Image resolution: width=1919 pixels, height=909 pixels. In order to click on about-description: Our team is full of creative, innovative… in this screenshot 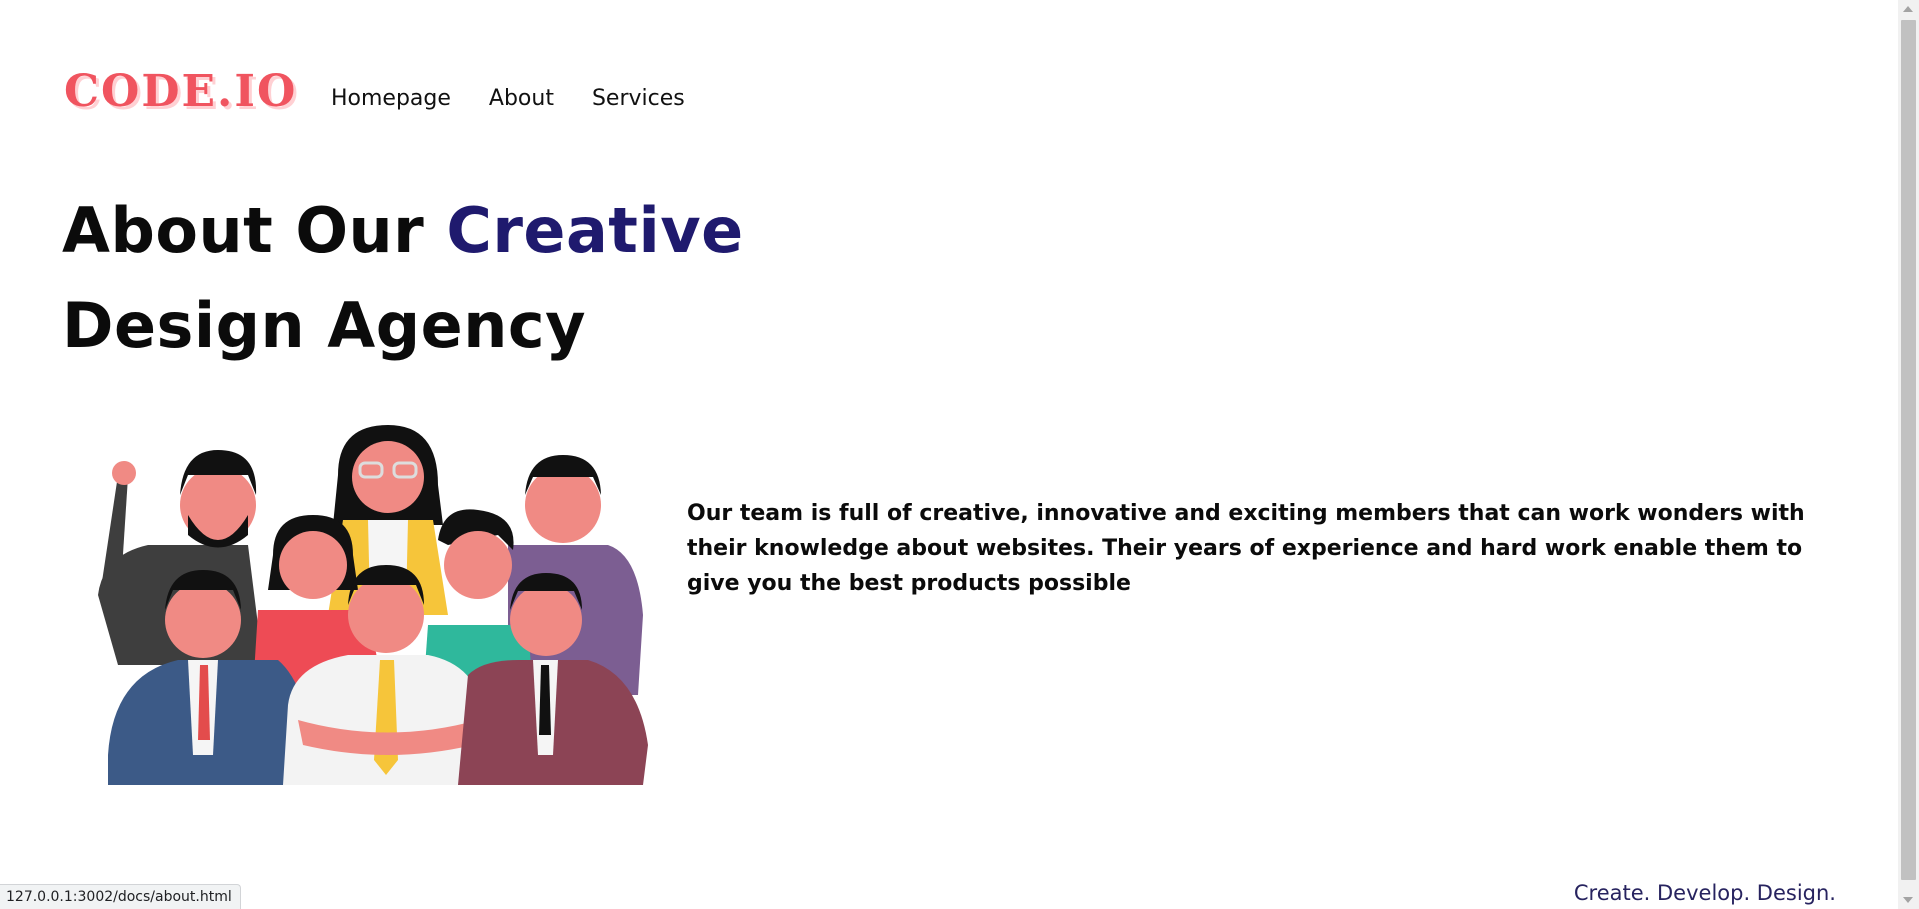, I will do `click(1246, 548)`.